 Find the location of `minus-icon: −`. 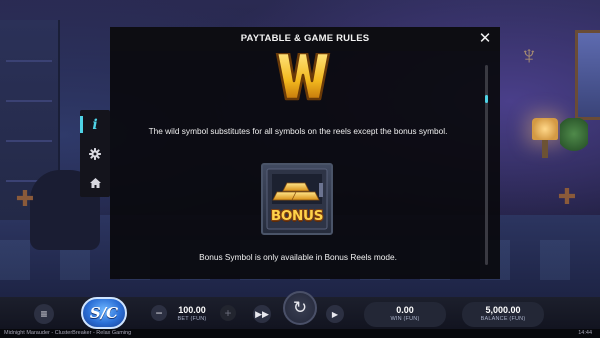

minus-icon: − is located at coordinates (159, 313).